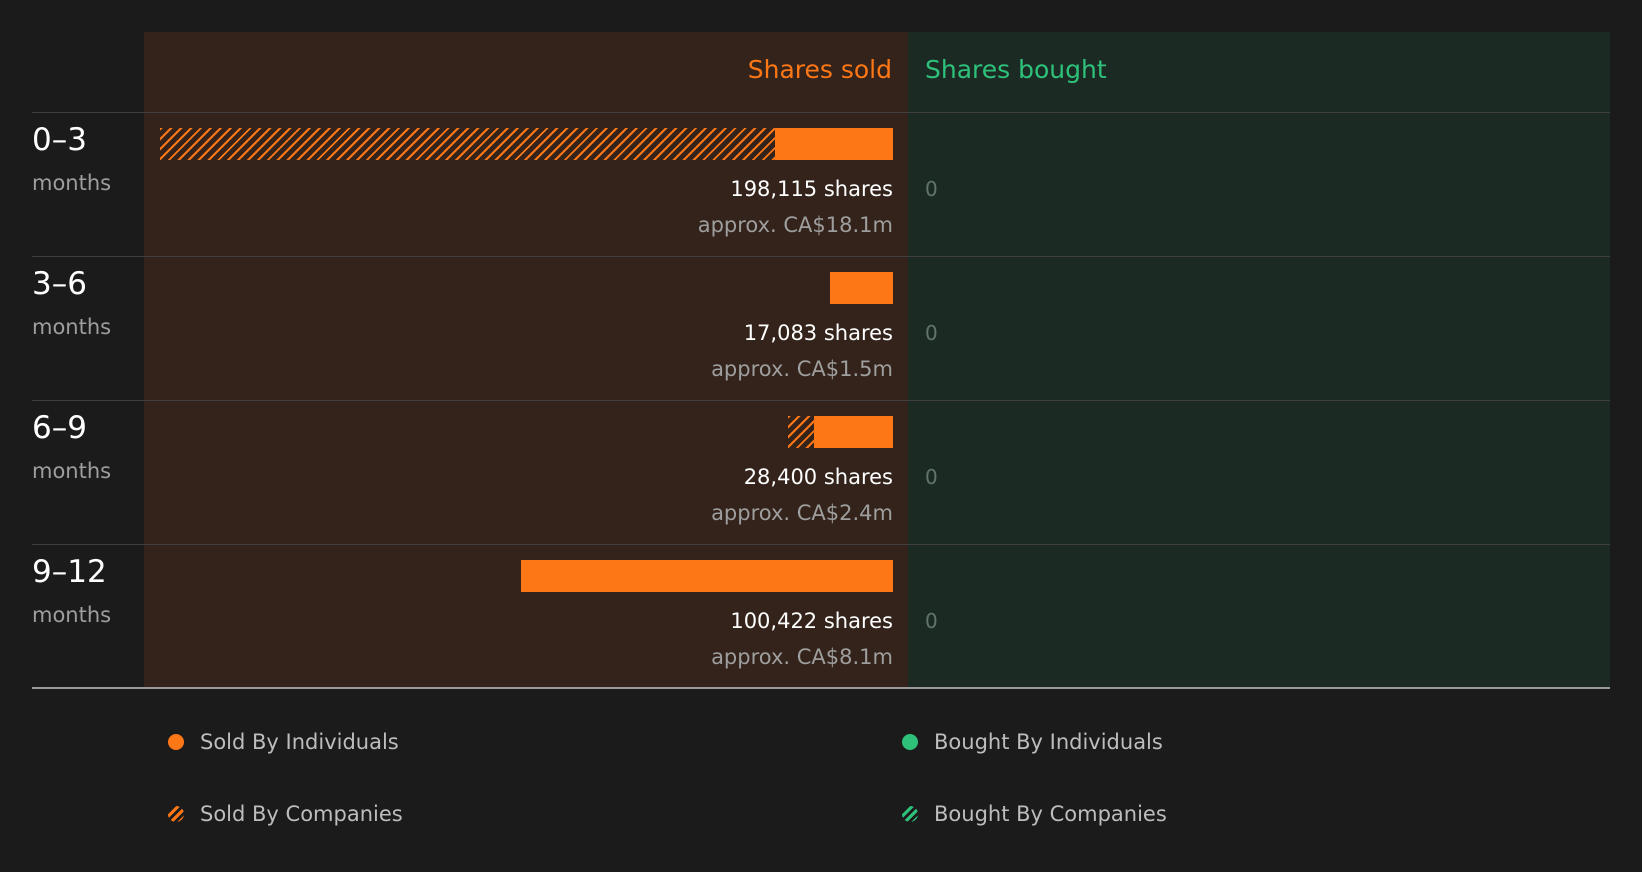 The height and width of the screenshot is (872, 1642). Describe the element at coordinates (818, 477) in the screenshot. I see `shares-sold-label: 28,400 shares` at that location.